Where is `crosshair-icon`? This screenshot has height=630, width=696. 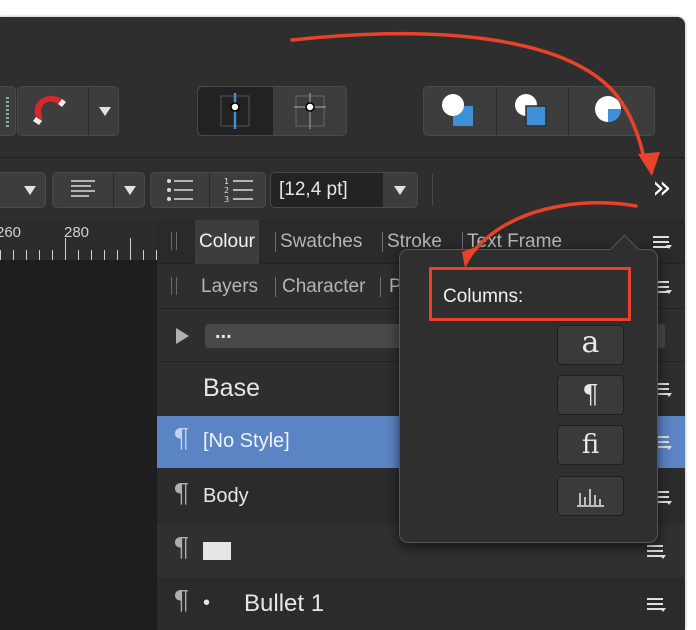
crosshair-icon is located at coordinates (310, 111).